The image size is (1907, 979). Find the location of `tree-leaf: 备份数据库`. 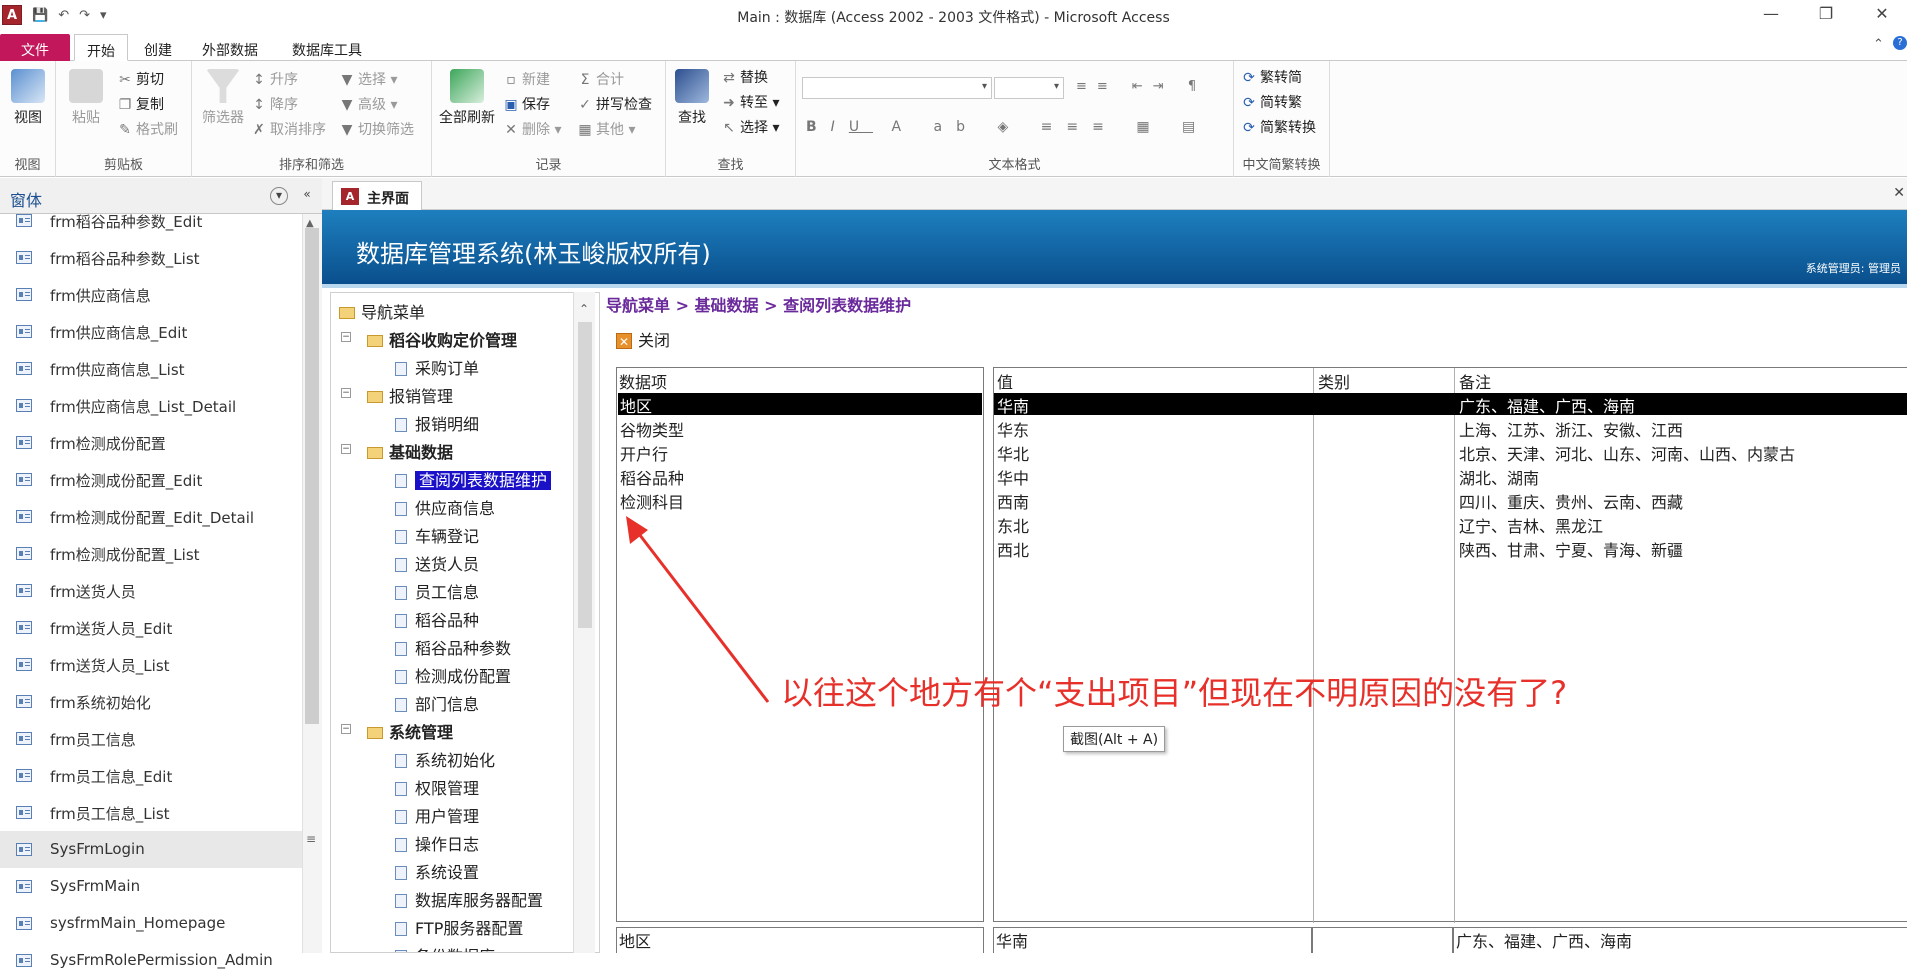

tree-leaf: 备份数据库 is located at coordinates (445, 947).